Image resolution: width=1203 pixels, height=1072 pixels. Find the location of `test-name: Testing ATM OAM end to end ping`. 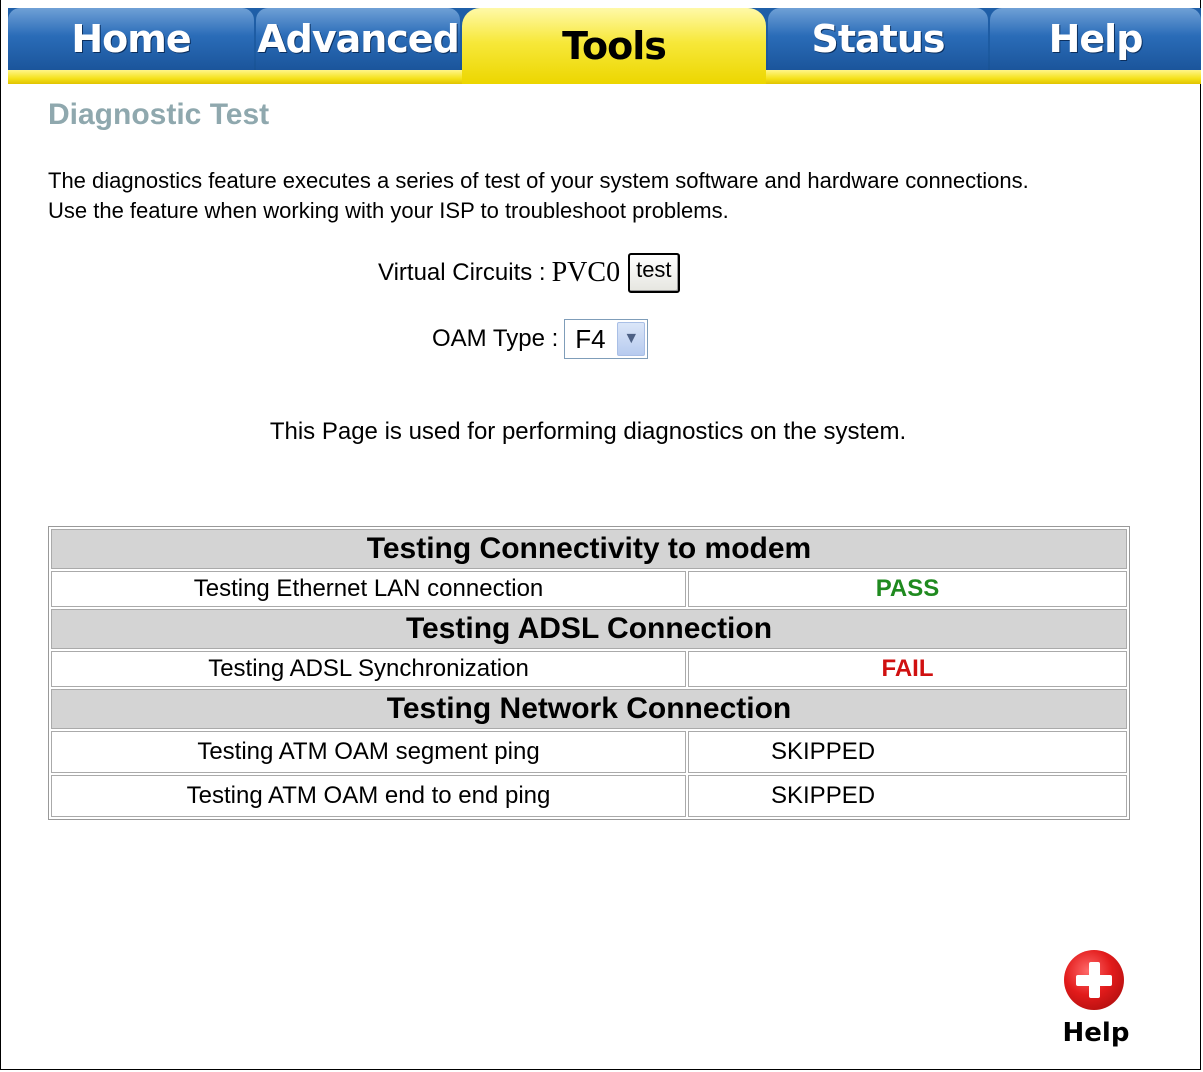

test-name: Testing ATM OAM end to end ping is located at coordinates (368, 796).